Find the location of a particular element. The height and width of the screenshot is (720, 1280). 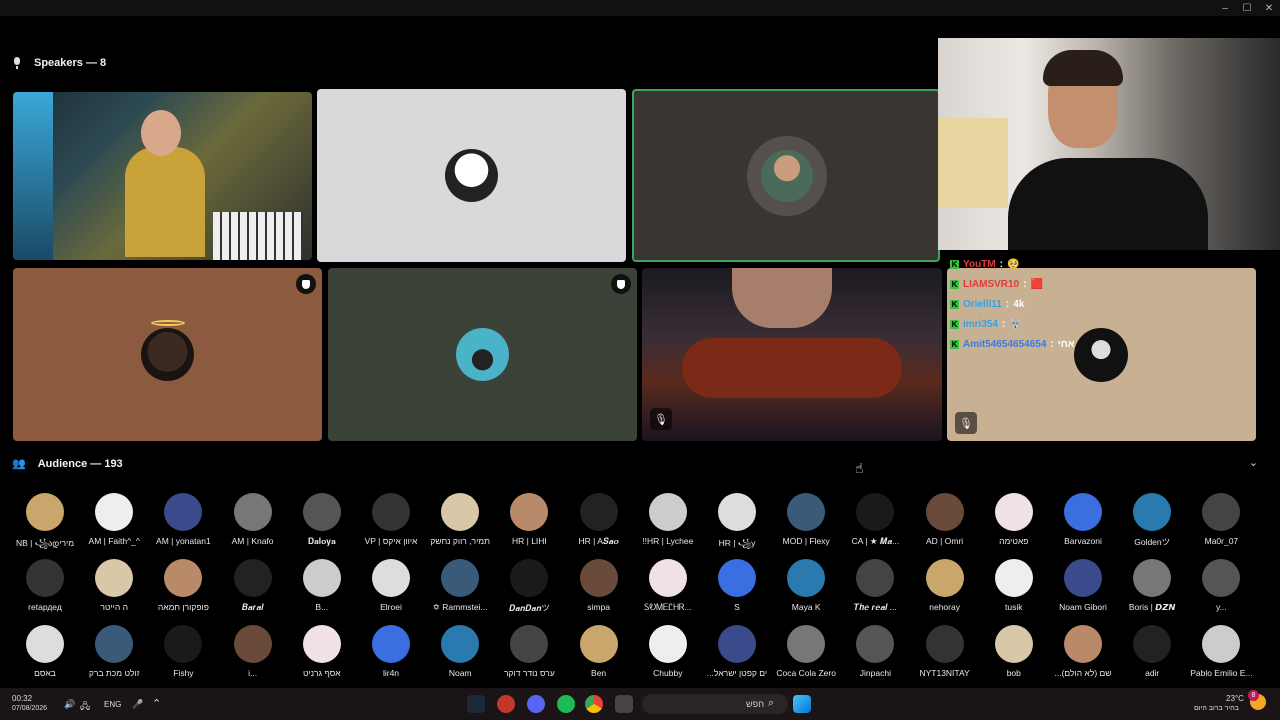

audience-name: זולט מכת ברק is located at coordinates (114, 673).